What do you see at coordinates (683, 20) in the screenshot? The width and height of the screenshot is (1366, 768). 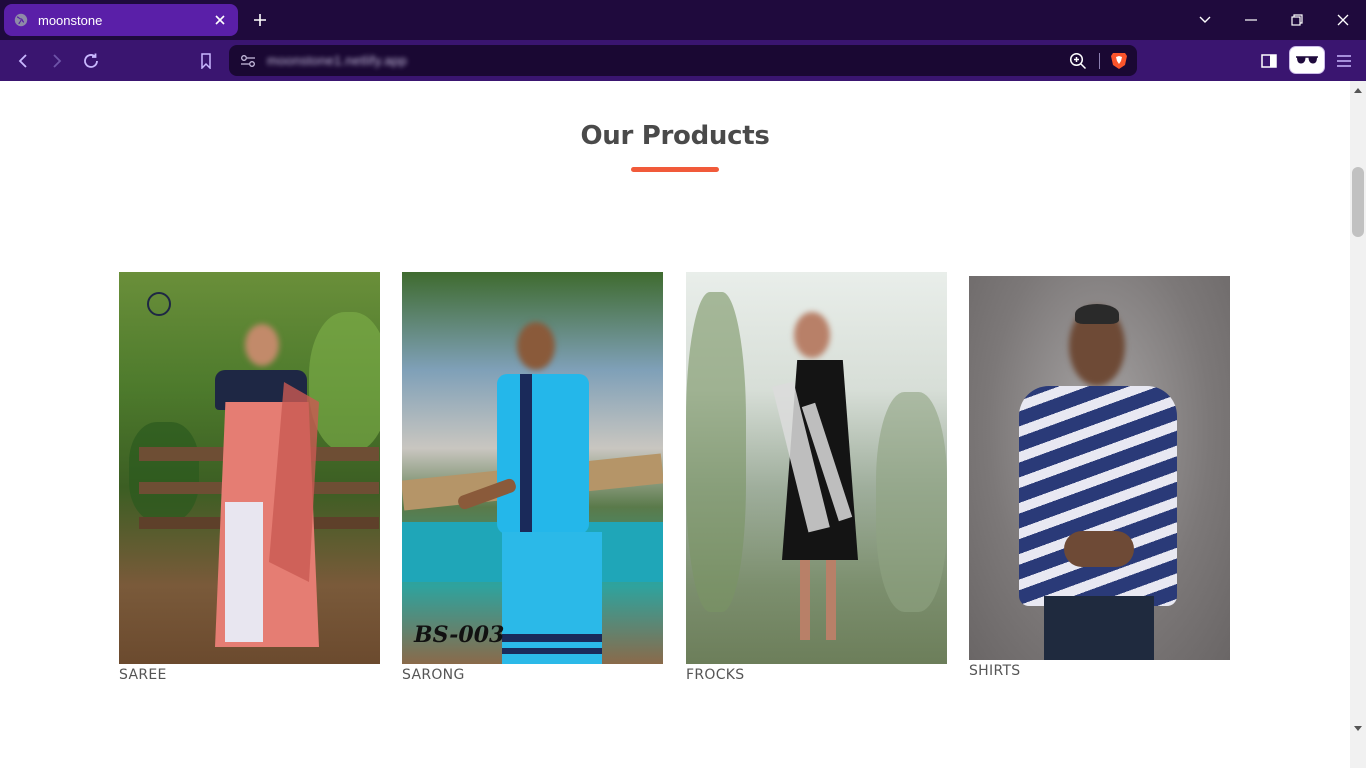 I see `browser-titlebar: moonstone` at bounding box center [683, 20].